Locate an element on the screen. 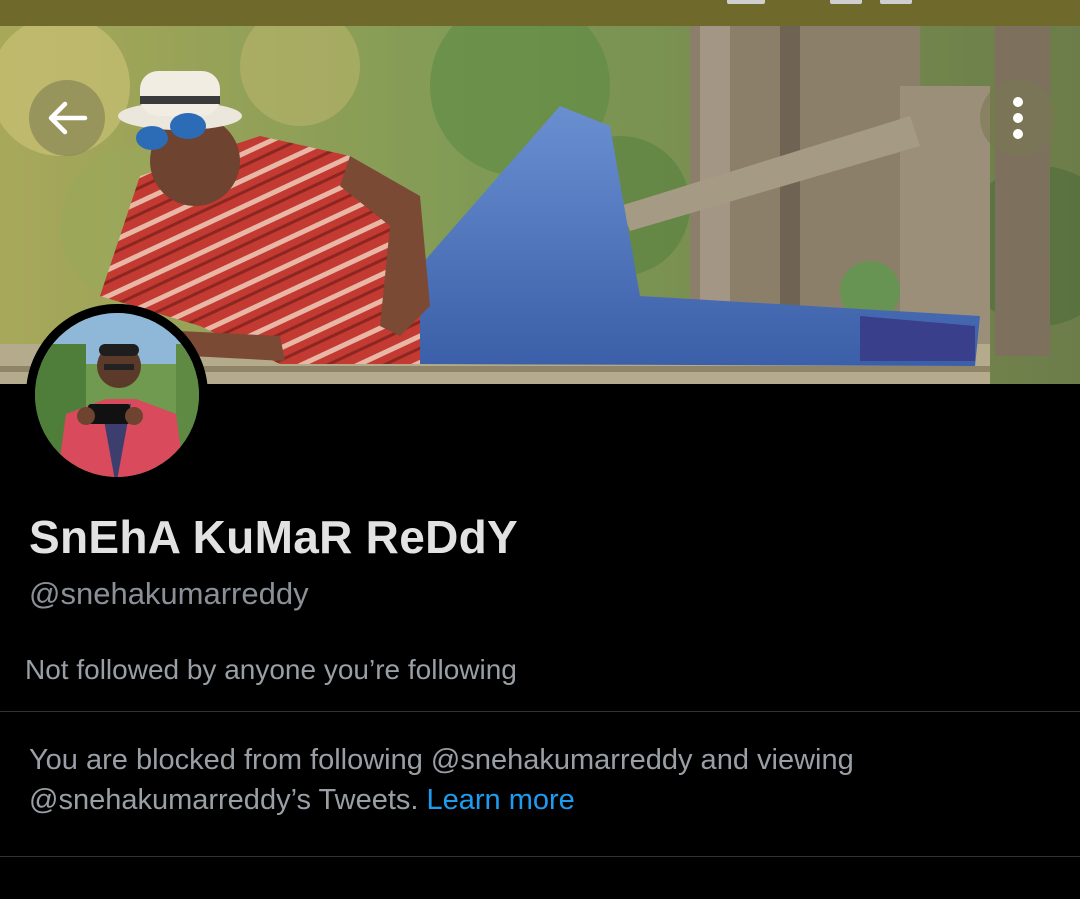  more-options-button is located at coordinates (1018, 118).